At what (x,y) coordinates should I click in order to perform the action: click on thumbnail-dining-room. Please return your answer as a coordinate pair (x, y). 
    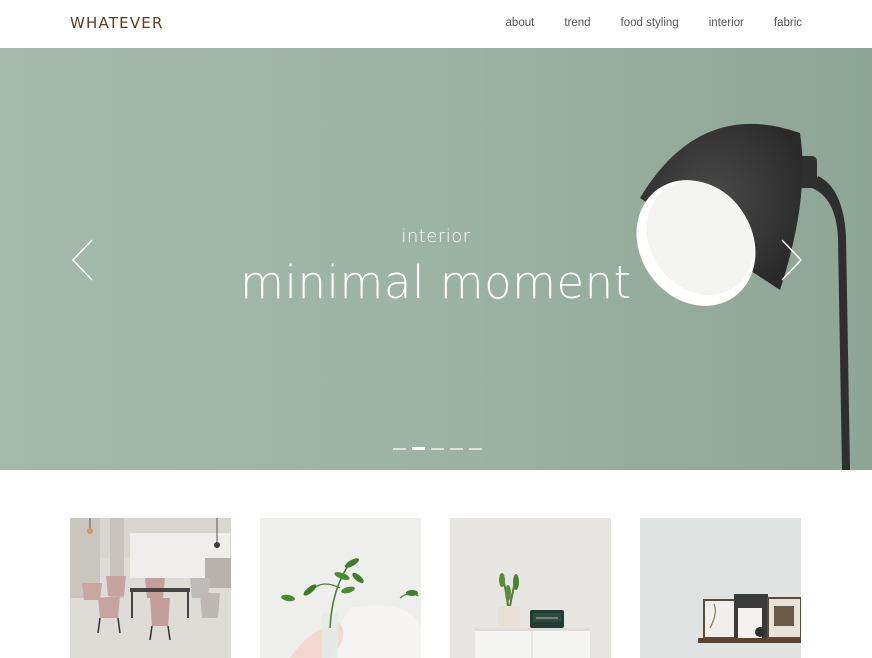
    Looking at the image, I should click on (150, 588).